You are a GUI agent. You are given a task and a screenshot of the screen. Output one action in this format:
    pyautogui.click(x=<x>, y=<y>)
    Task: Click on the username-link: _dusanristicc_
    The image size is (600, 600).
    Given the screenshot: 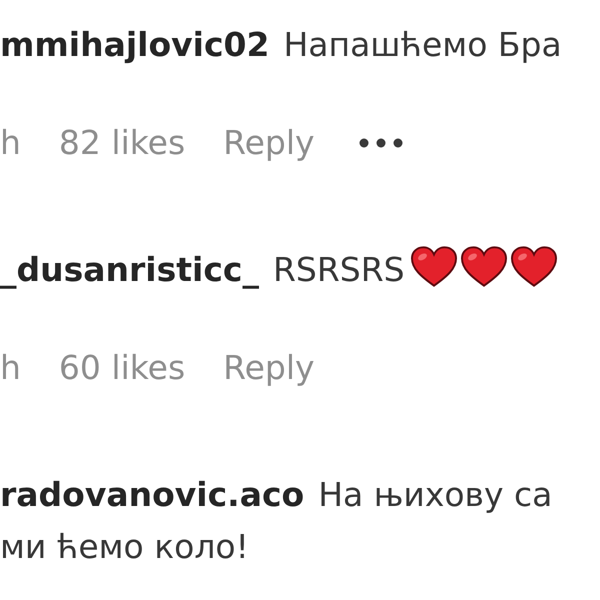 What is the action you would take?
    pyautogui.click(x=129, y=269)
    